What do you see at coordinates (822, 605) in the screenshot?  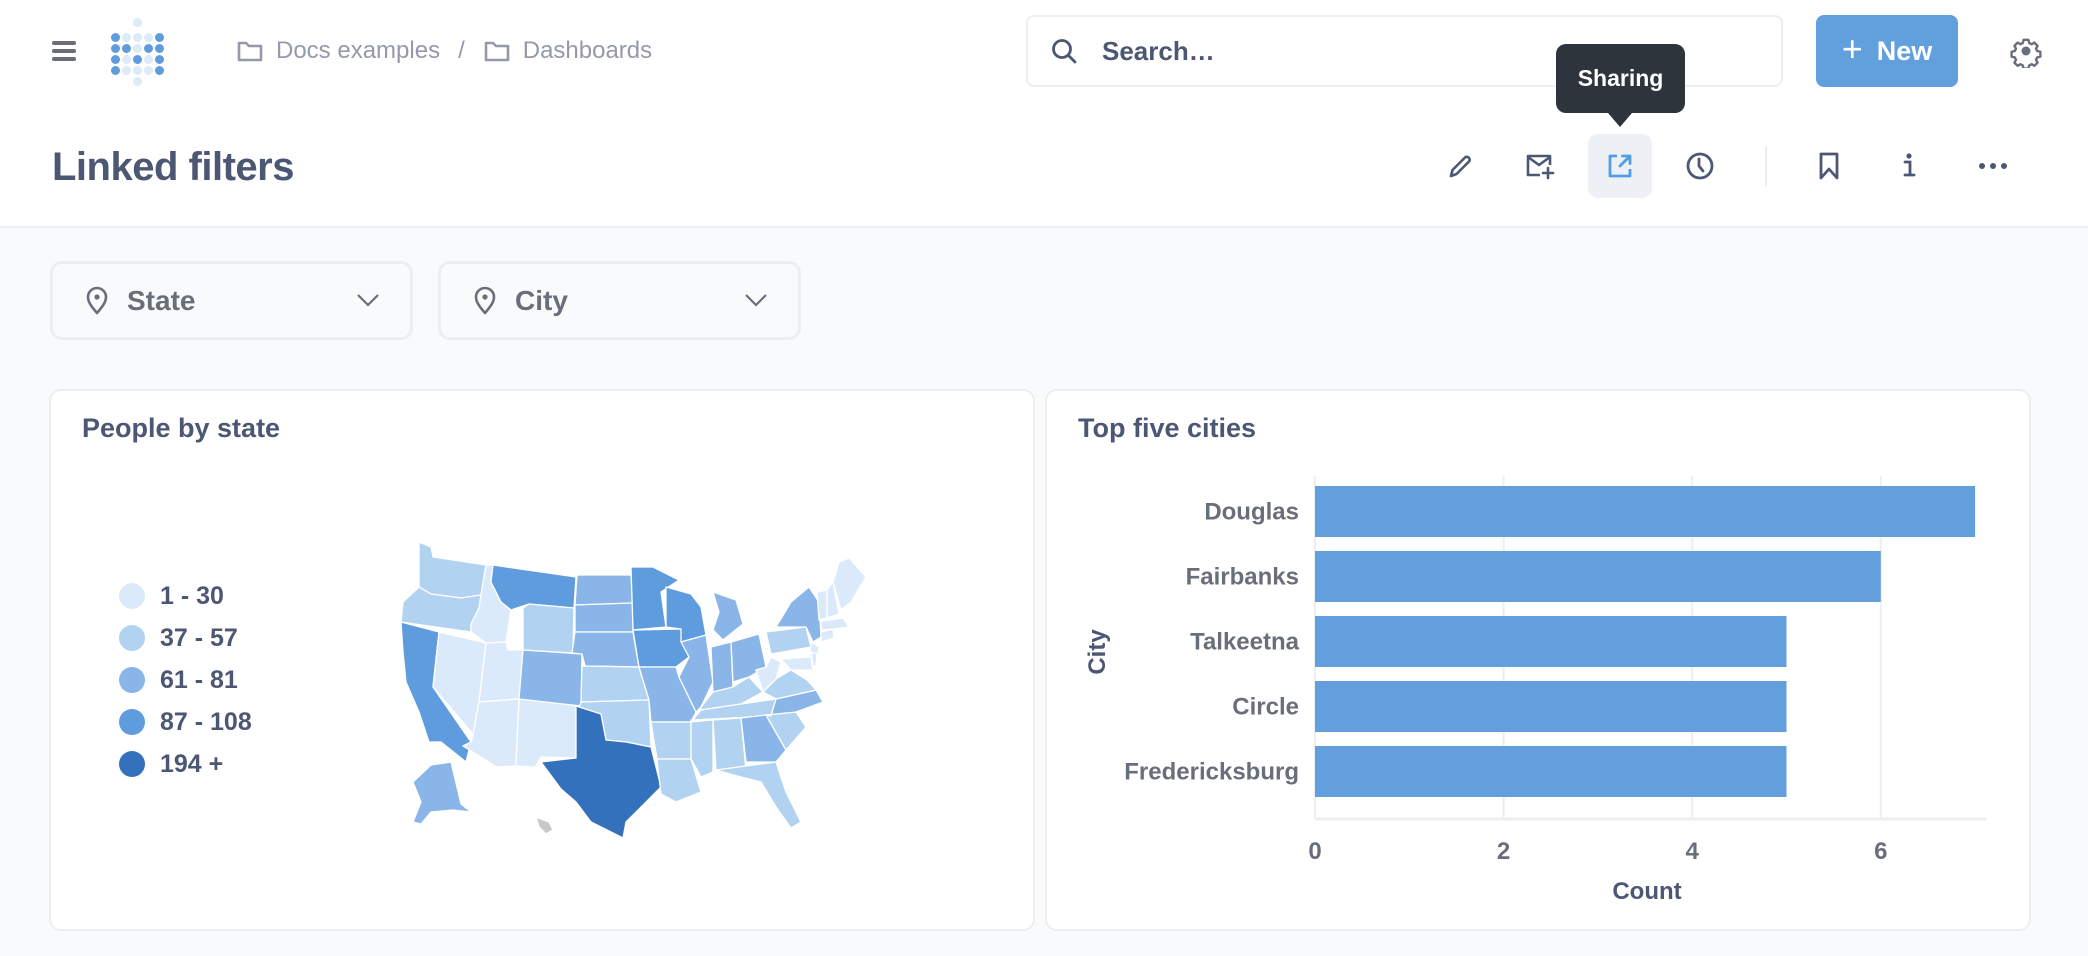 I see `state-vt` at bounding box center [822, 605].